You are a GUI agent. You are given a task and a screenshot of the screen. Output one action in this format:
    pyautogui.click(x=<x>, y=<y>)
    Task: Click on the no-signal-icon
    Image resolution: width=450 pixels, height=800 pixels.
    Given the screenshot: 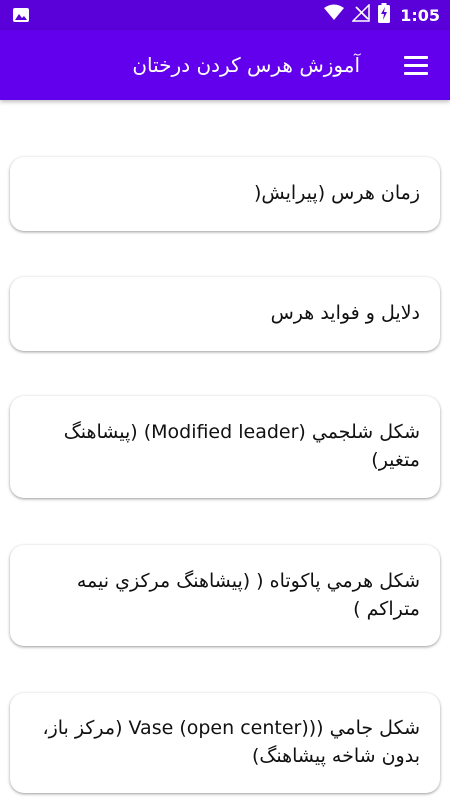 What is the action you would take?
    pyautogui.click(x=360, y=14)
    